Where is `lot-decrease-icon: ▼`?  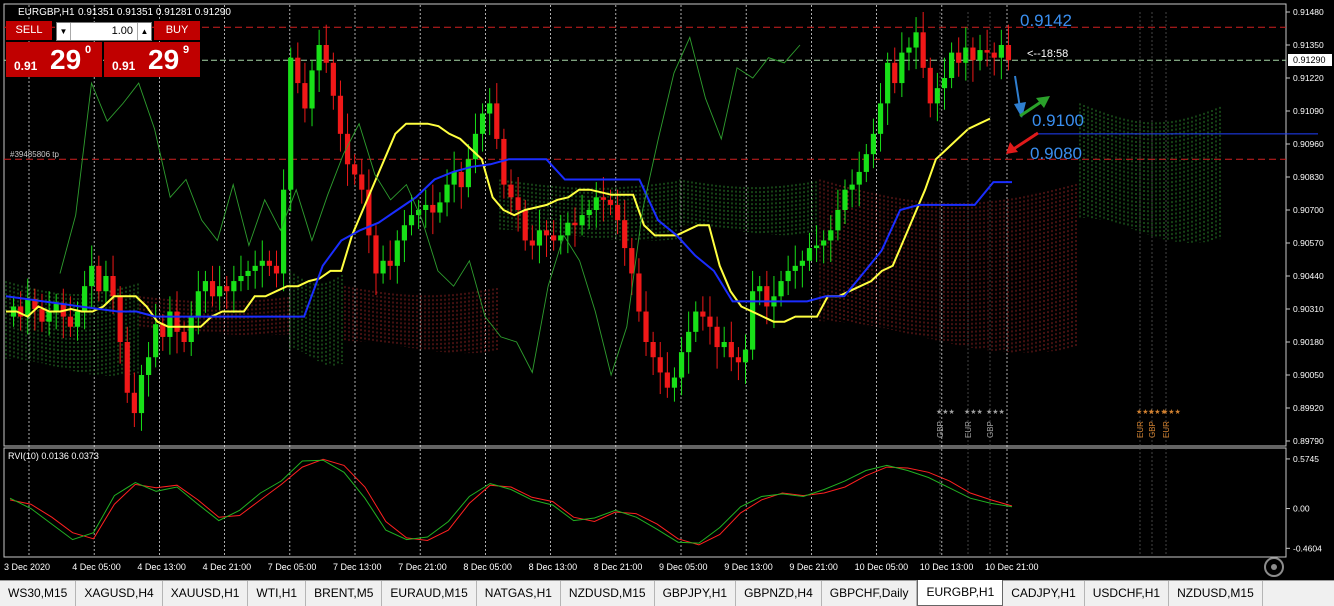 lot-decrease-icon: ▼ is located at coordinates (64, 31).